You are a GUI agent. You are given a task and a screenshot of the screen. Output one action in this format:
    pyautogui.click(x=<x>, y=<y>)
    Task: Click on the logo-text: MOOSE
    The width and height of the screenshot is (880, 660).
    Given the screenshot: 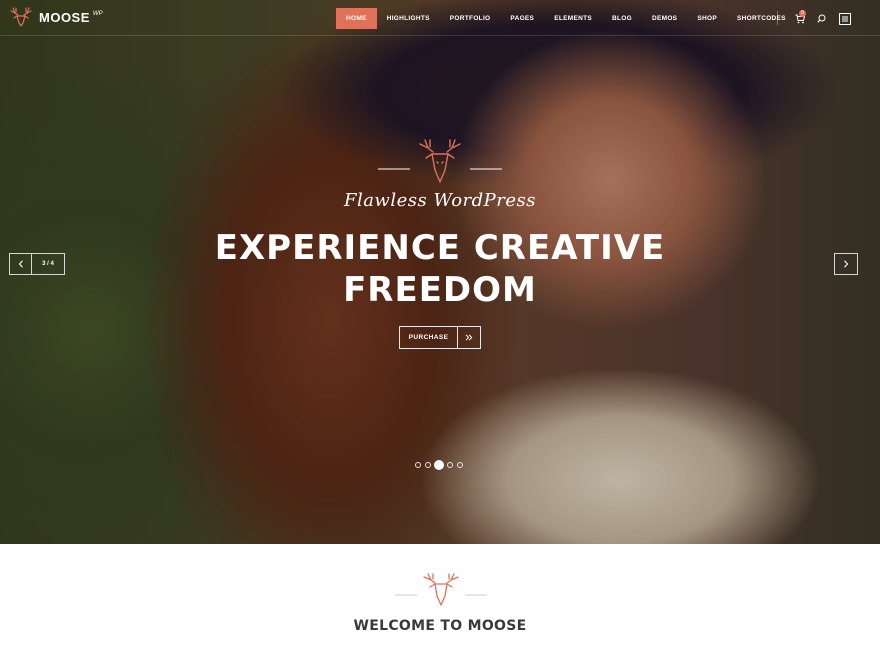 What is the action you would take?
    pyautogui.click(x=64, y=17)
    